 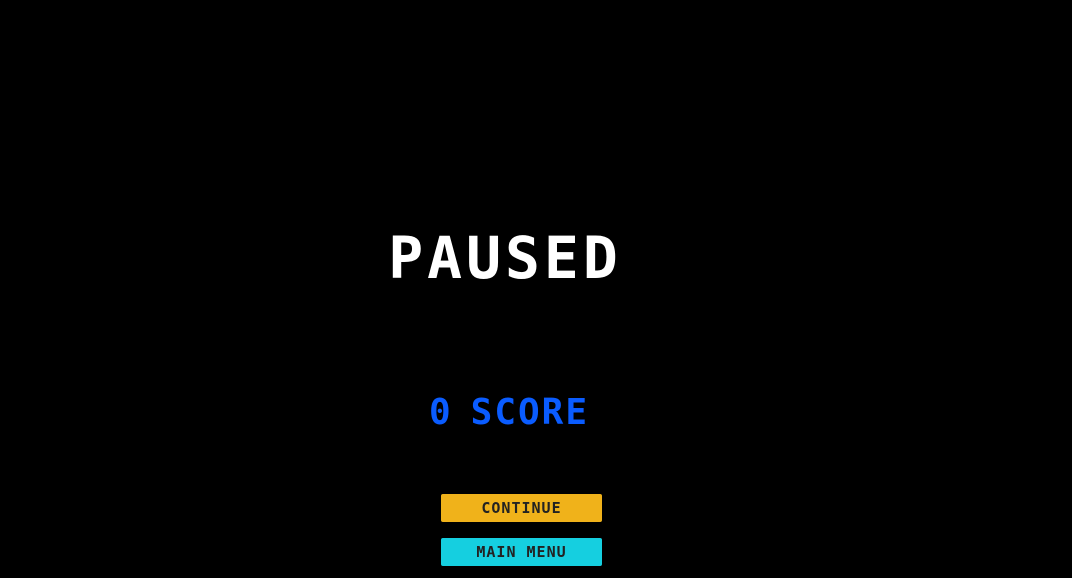 What do you see at coordinates (530, 412) in the screenshot?
I see `score-label: SCORE` at bounding box center [530, 412].